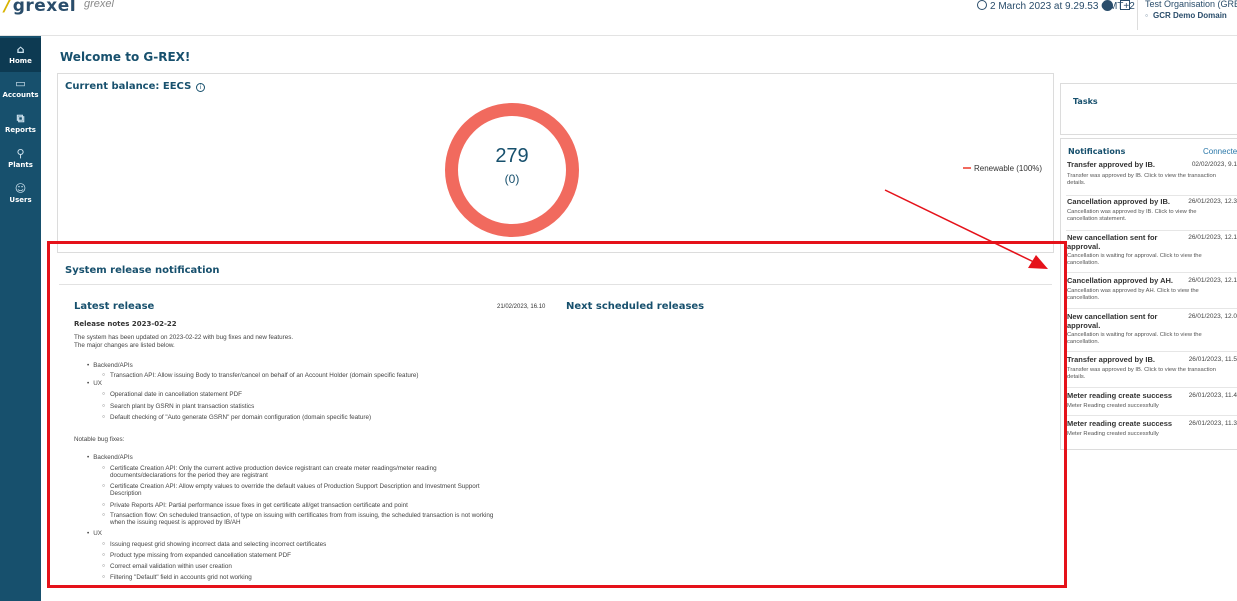 This screenshot has width=1237, height=601. I want to click on organisation-domain: GCR Demo Domain, so click(1191, 16).